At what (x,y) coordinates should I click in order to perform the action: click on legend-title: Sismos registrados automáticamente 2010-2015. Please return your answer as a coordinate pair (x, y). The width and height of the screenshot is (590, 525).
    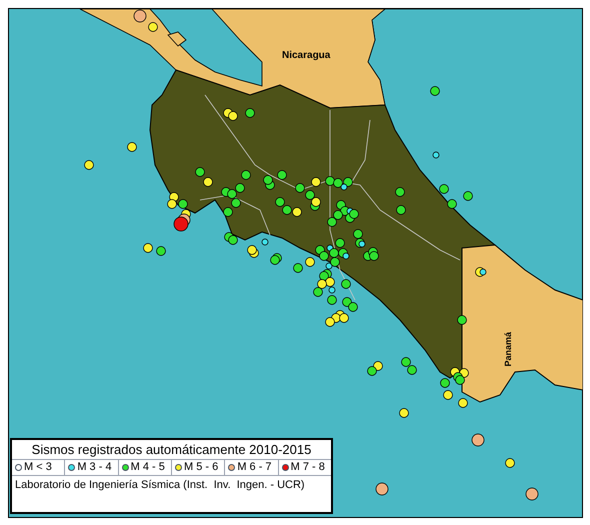
    Looking at the image, I should click on (171, 450).